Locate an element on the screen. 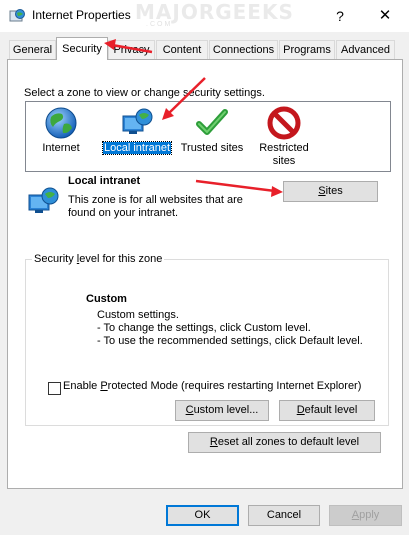 The width and height of the screenshot is (409, 535). tab-privacy: Privacy is located at coordinates (131, 49).